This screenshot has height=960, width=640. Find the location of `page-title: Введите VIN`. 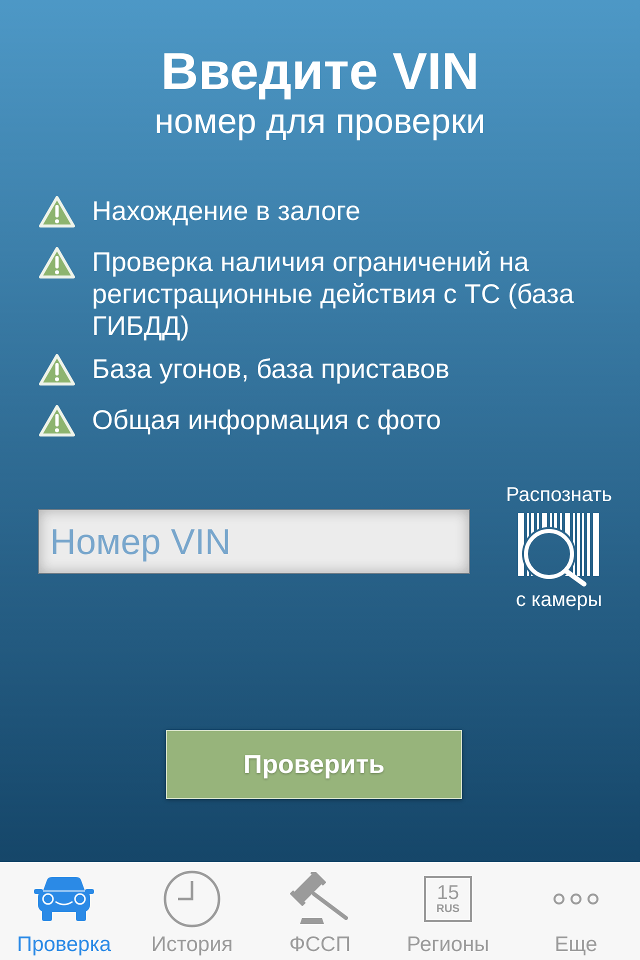

page-title: Введите VIN is located at coordinates (320, 72).